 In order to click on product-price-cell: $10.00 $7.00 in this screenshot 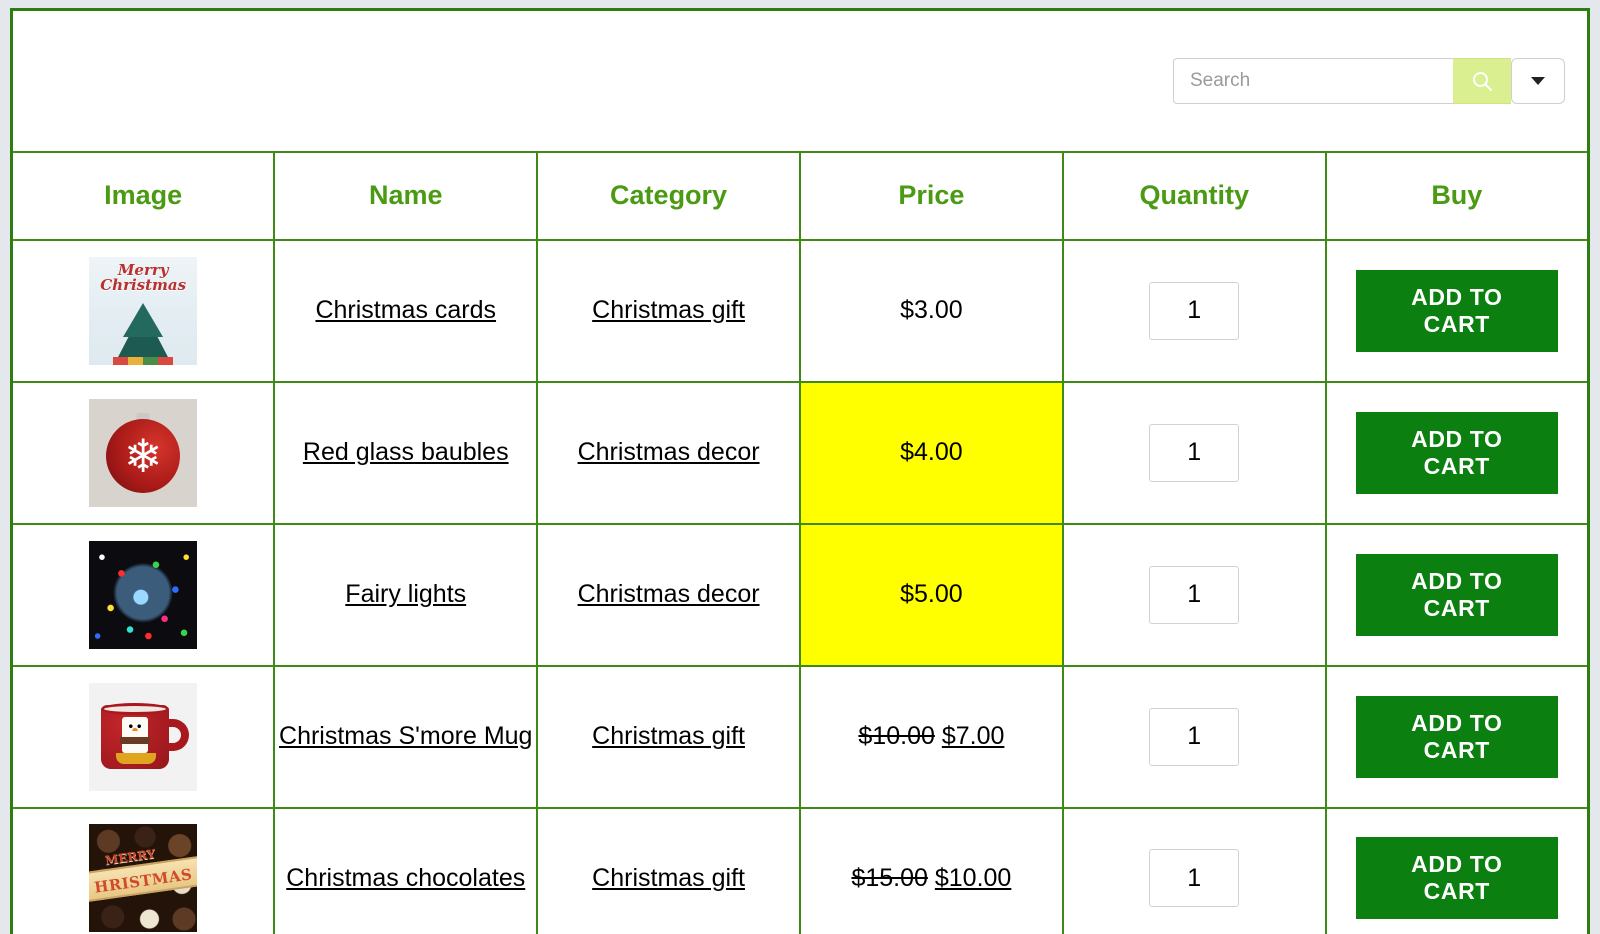, I will do `click(931, 736)`.